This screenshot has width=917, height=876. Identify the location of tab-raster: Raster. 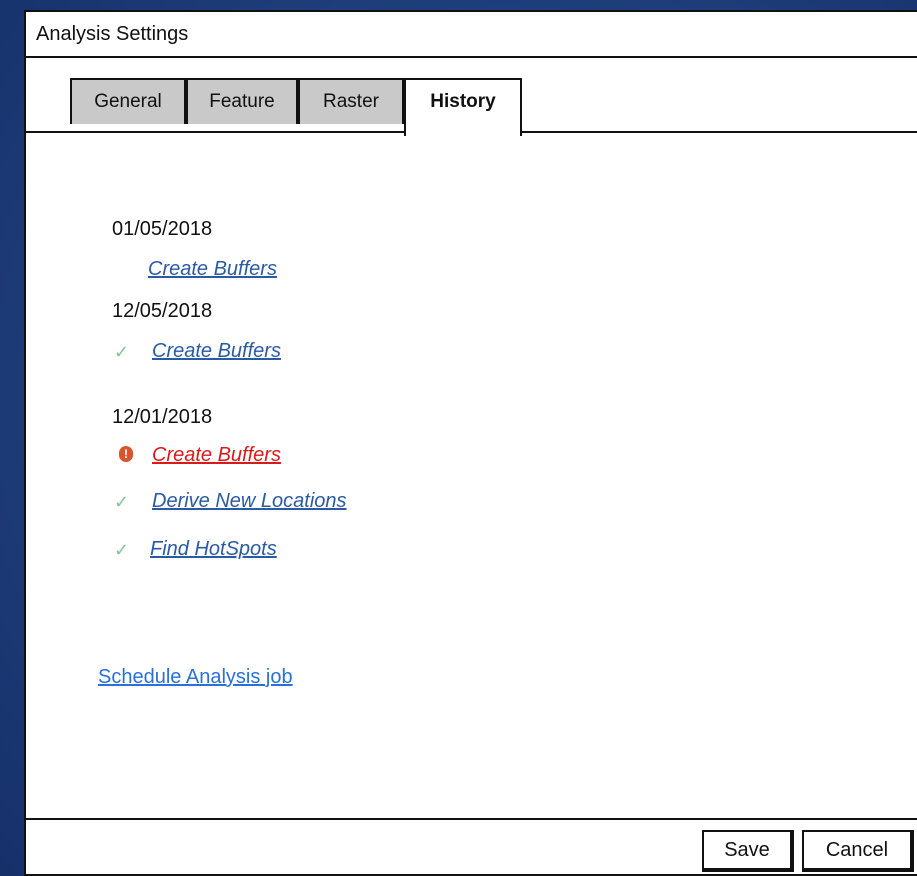
(351, 101).